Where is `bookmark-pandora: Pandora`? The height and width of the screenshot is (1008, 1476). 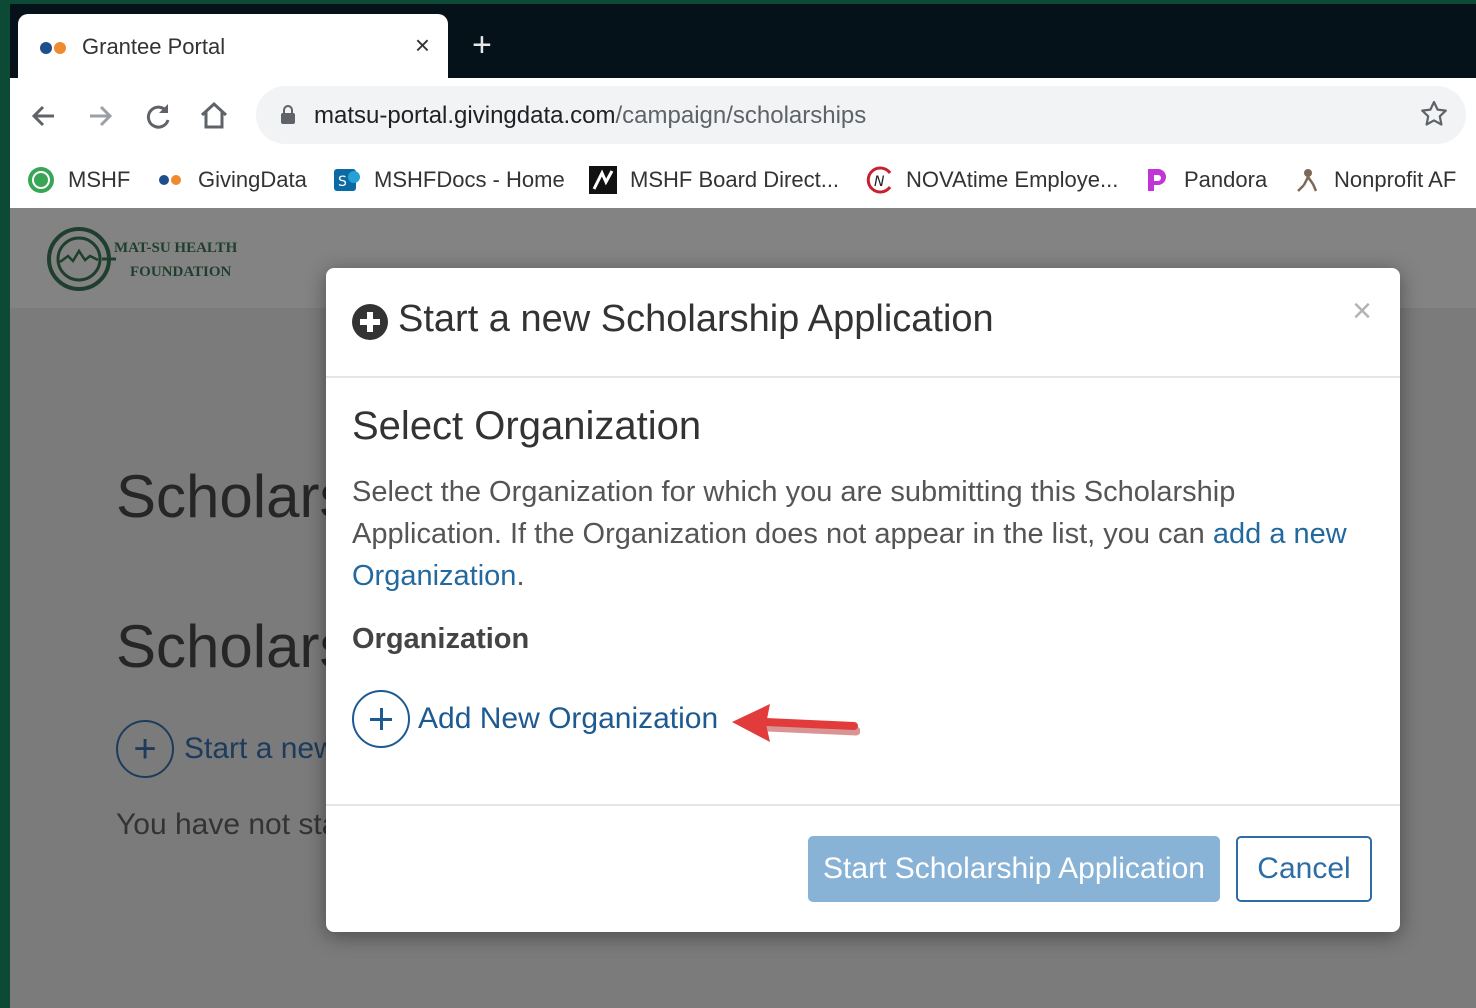 bookmark-pandora: Pandora is located at coordinates (1204, 180).